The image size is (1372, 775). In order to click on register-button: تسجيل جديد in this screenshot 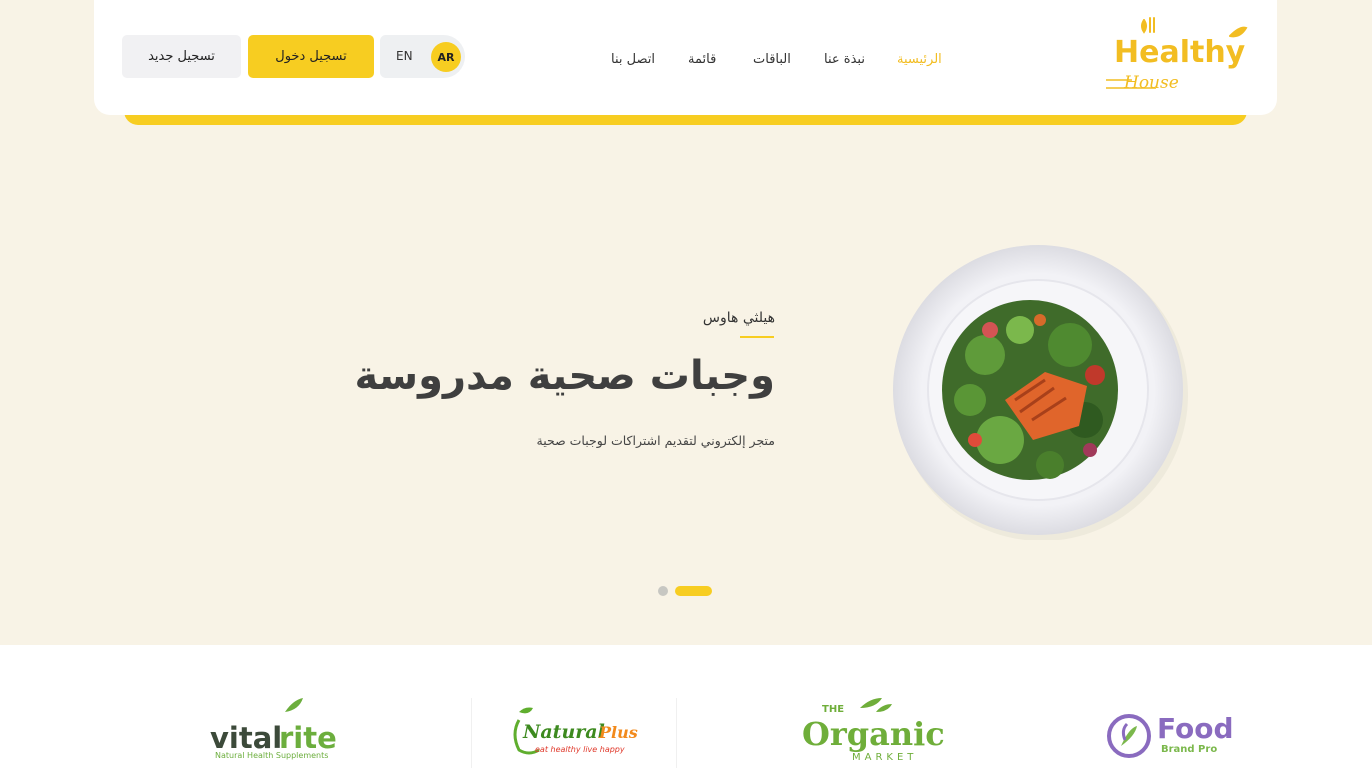, I will do `click(181, 56)`.